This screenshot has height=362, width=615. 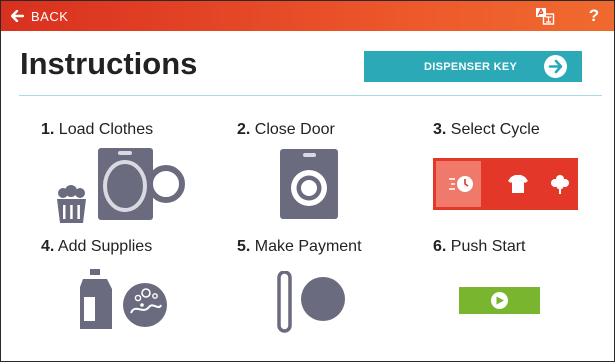 I want to click on step-number: 5., so click(x=244, y=246).